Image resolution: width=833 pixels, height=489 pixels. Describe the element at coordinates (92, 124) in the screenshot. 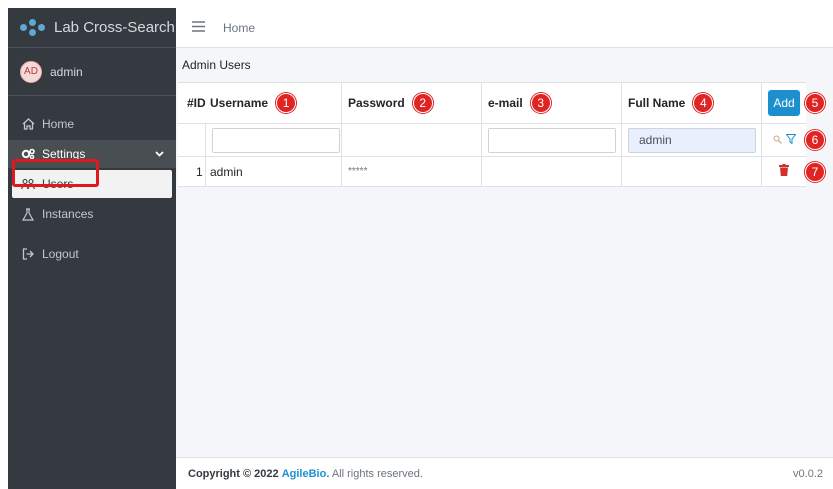

I see `sidebar-item-home: Home` at that location.